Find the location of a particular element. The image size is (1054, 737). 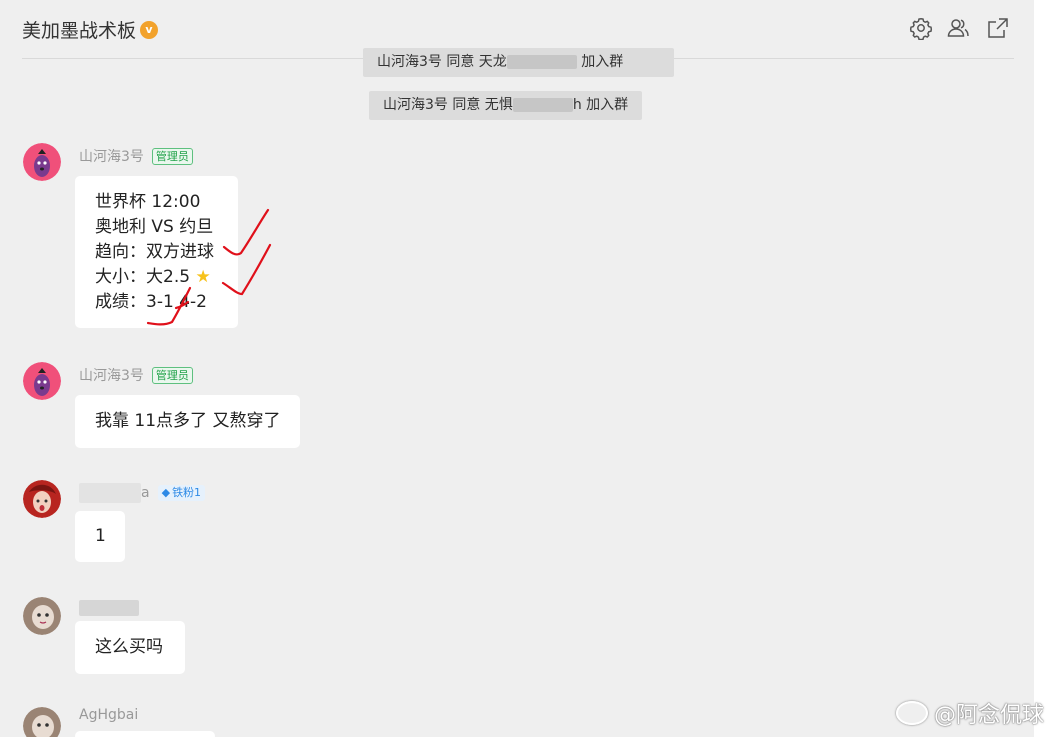

group-name: 美加墨战术板 is located at coordinates (79, 31).